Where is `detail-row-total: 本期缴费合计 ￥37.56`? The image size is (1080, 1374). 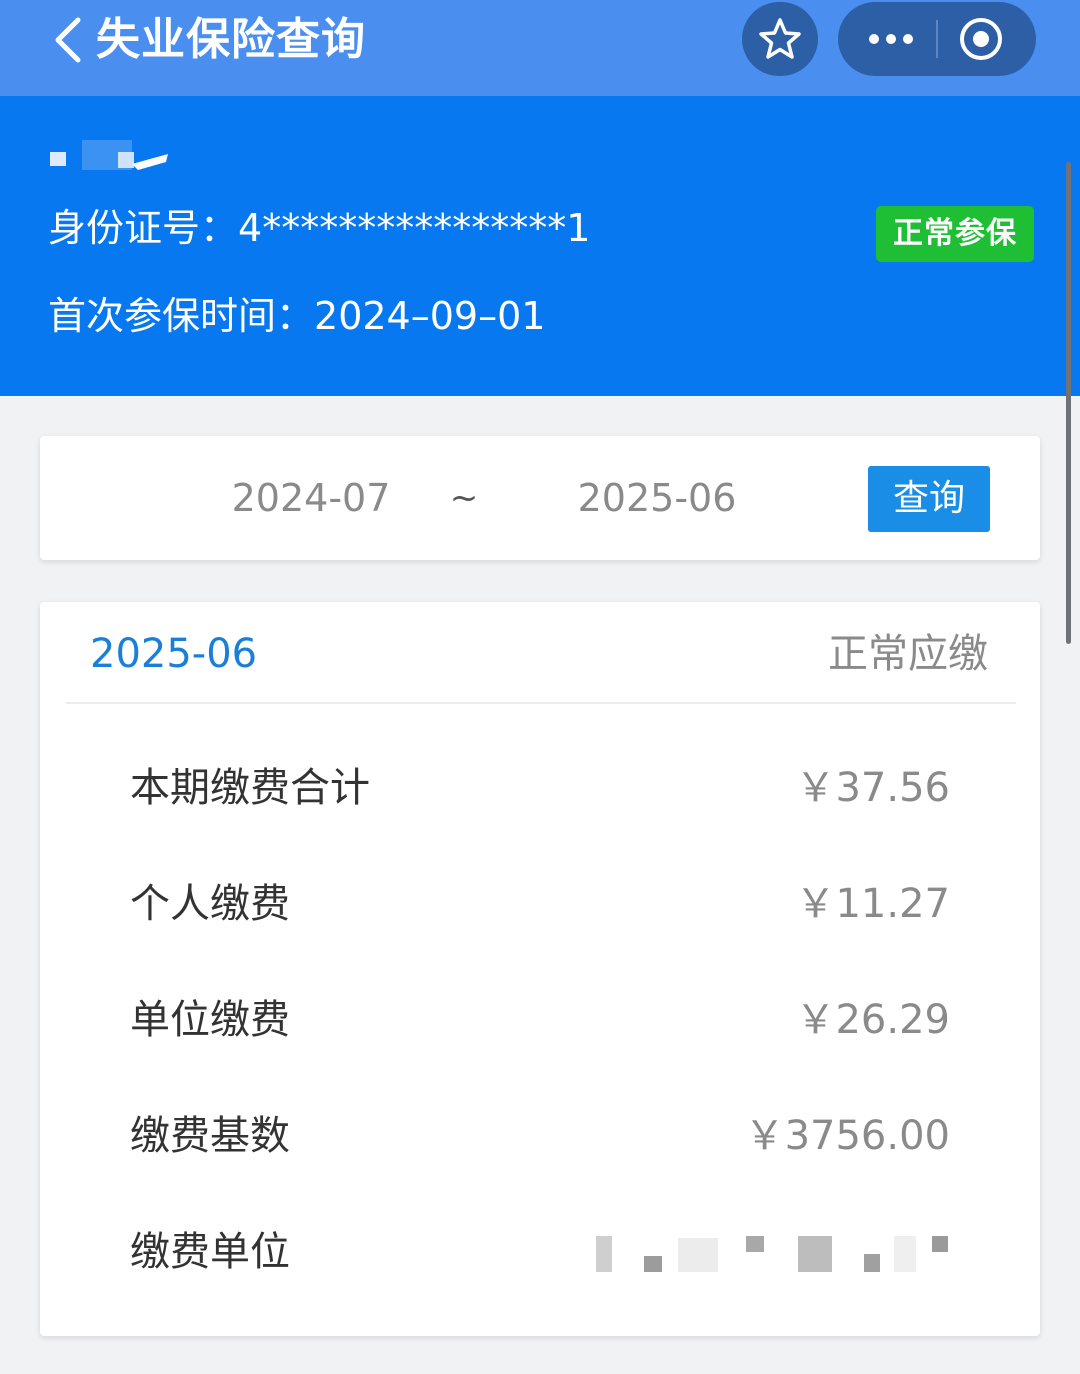
detail-row-total: 本期缴费合计 ￥37.56 is located at coordinates (540, 788).